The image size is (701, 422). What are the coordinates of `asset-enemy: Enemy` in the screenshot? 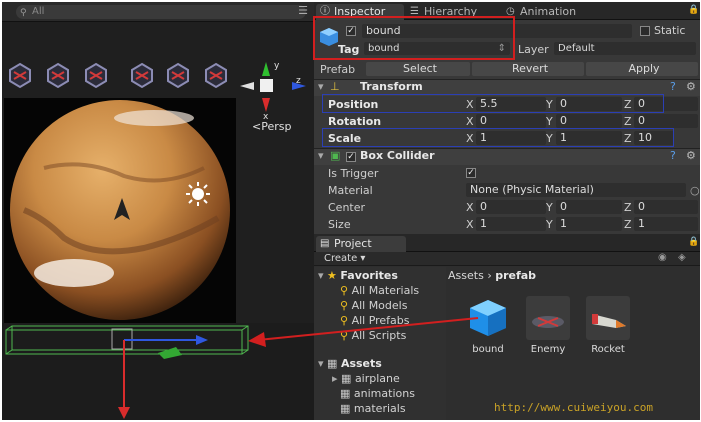 It's located at (548, 325).